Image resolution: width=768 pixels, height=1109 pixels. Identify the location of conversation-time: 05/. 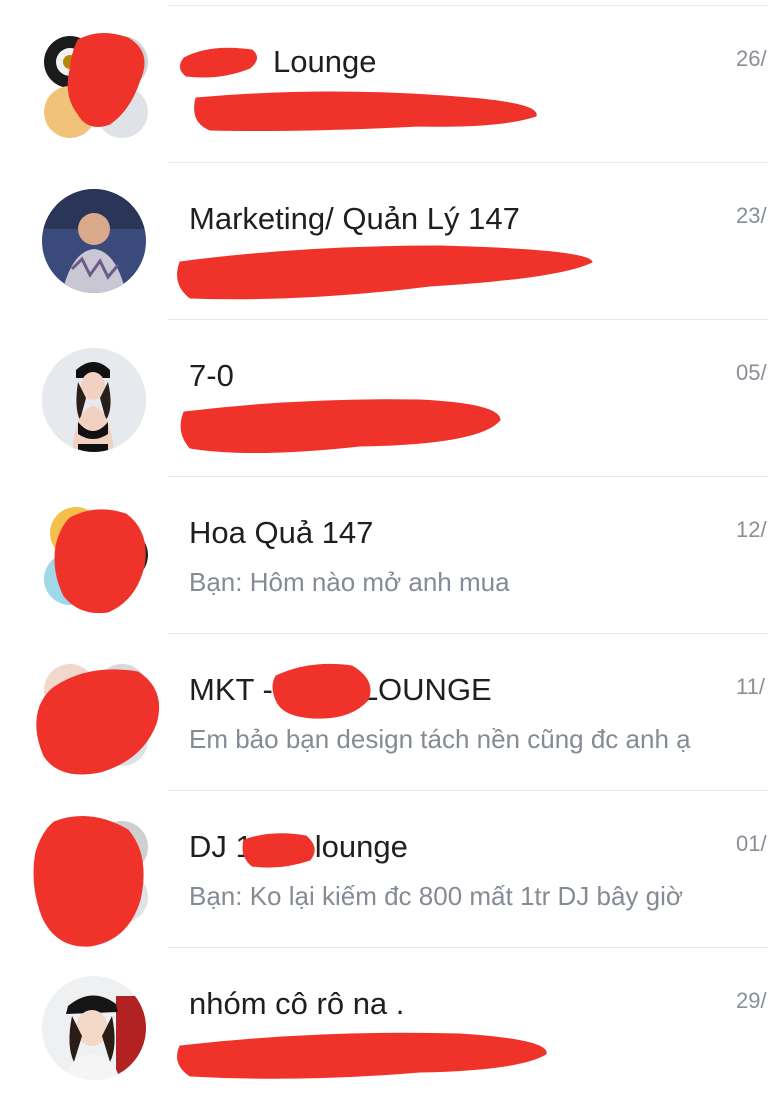
(751, 372).